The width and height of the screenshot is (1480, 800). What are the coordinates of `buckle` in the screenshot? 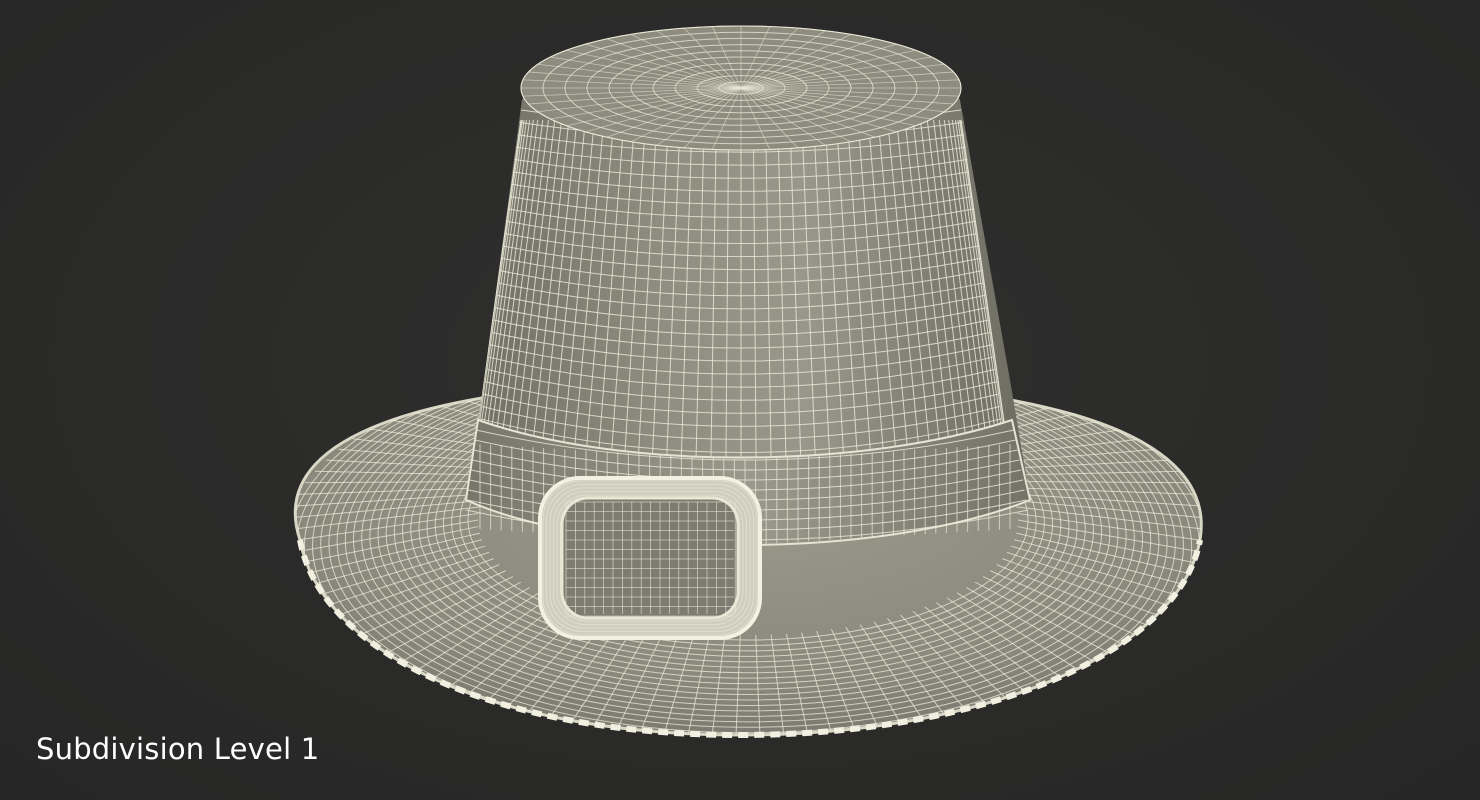 It's located at (650, 558).